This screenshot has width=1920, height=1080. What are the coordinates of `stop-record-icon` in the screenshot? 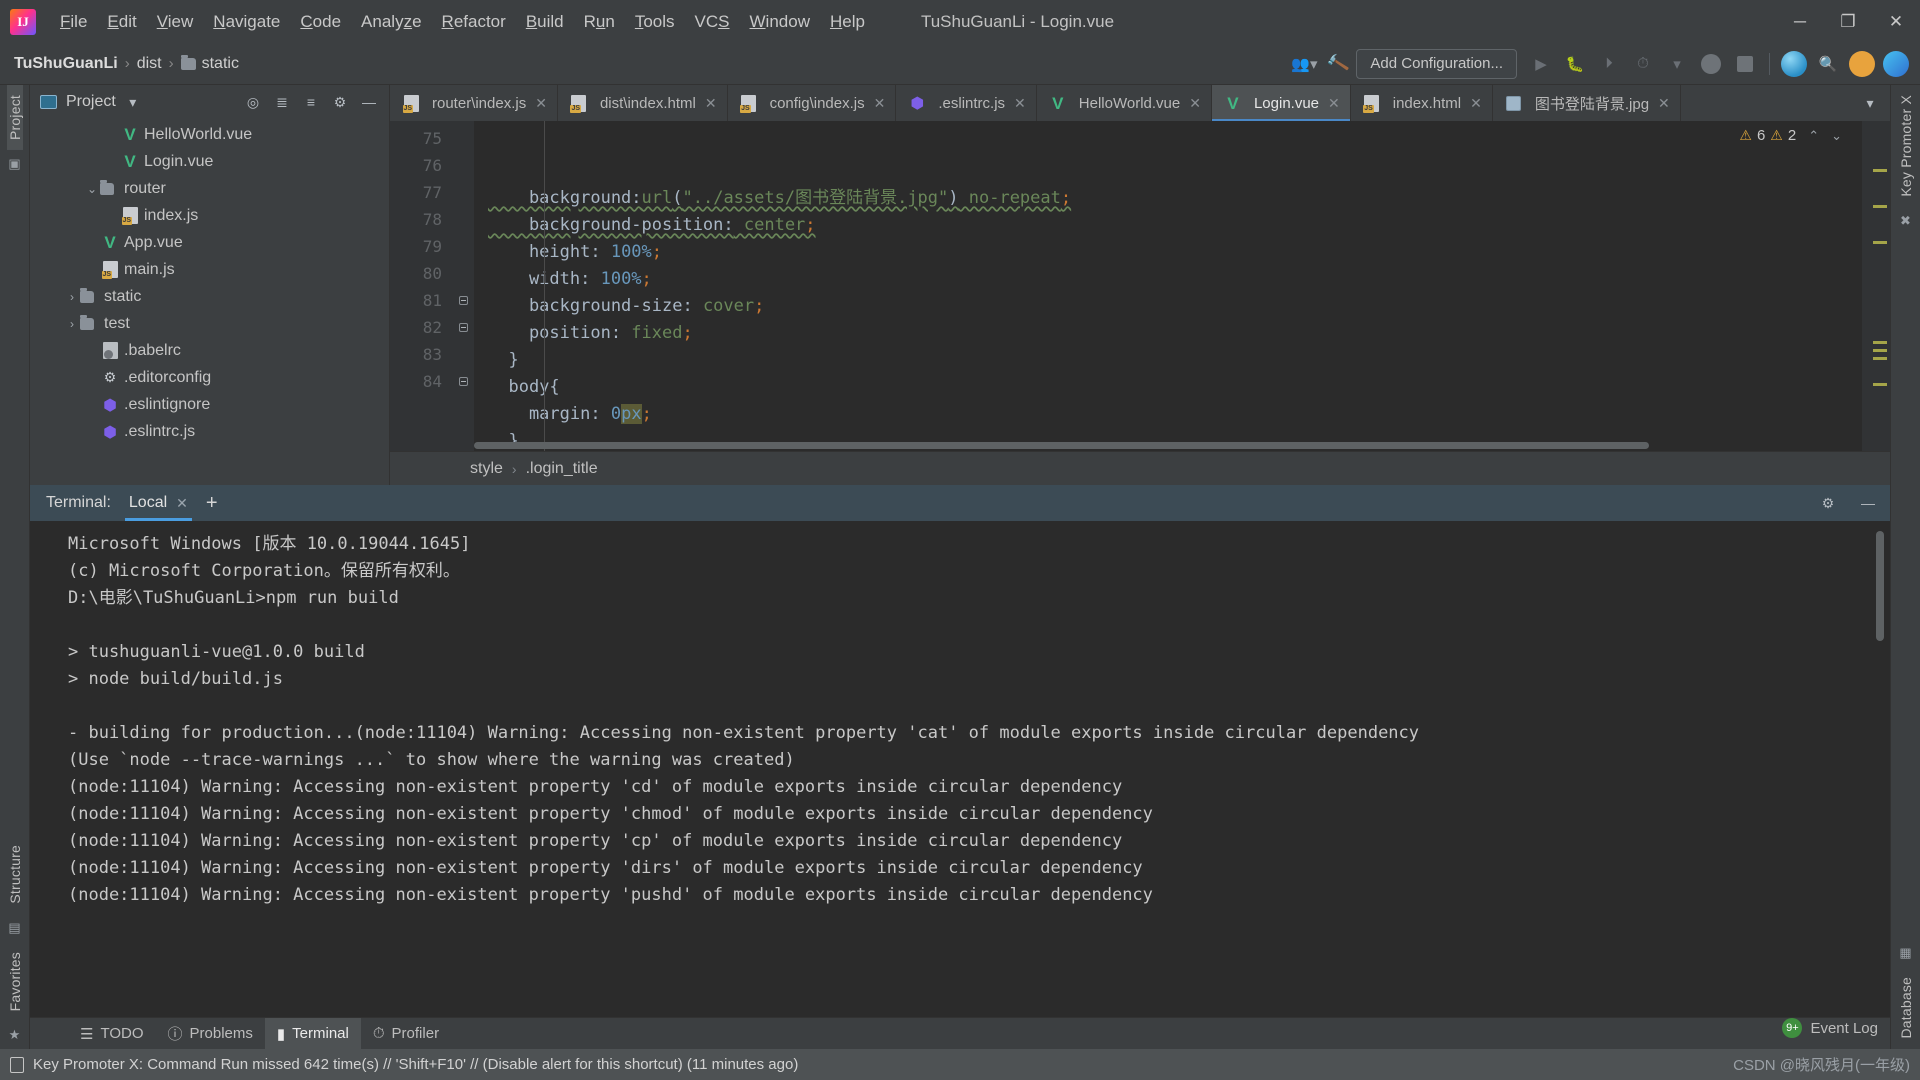 It's located at (1711, 64).